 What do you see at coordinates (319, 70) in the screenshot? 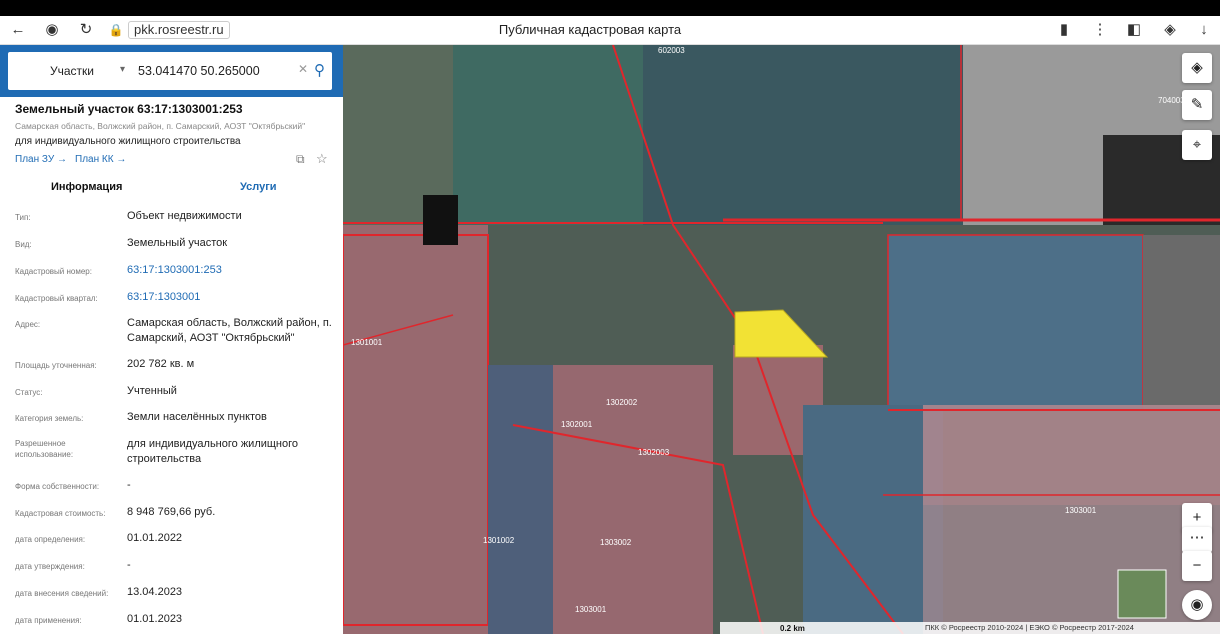
I see `search-icon: ⚲` at bounding box center [319, 70].